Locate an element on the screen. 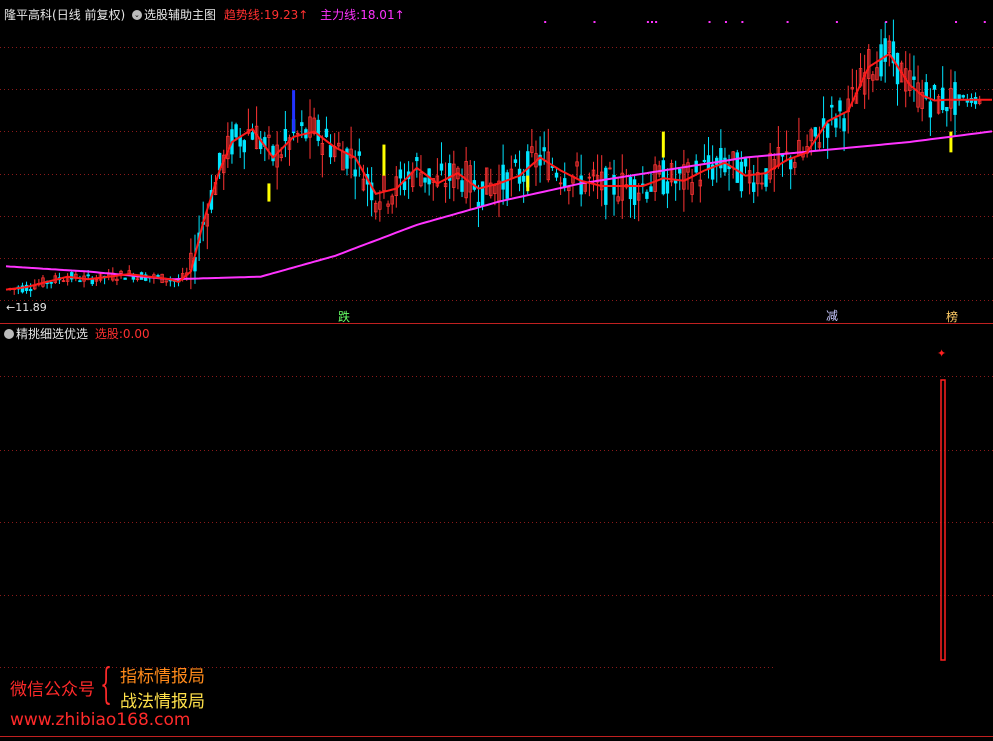 The width and height of the screenshot is (993, 741). watermark-url: www.zhibiao168.com is located at coordinates (100, 720).